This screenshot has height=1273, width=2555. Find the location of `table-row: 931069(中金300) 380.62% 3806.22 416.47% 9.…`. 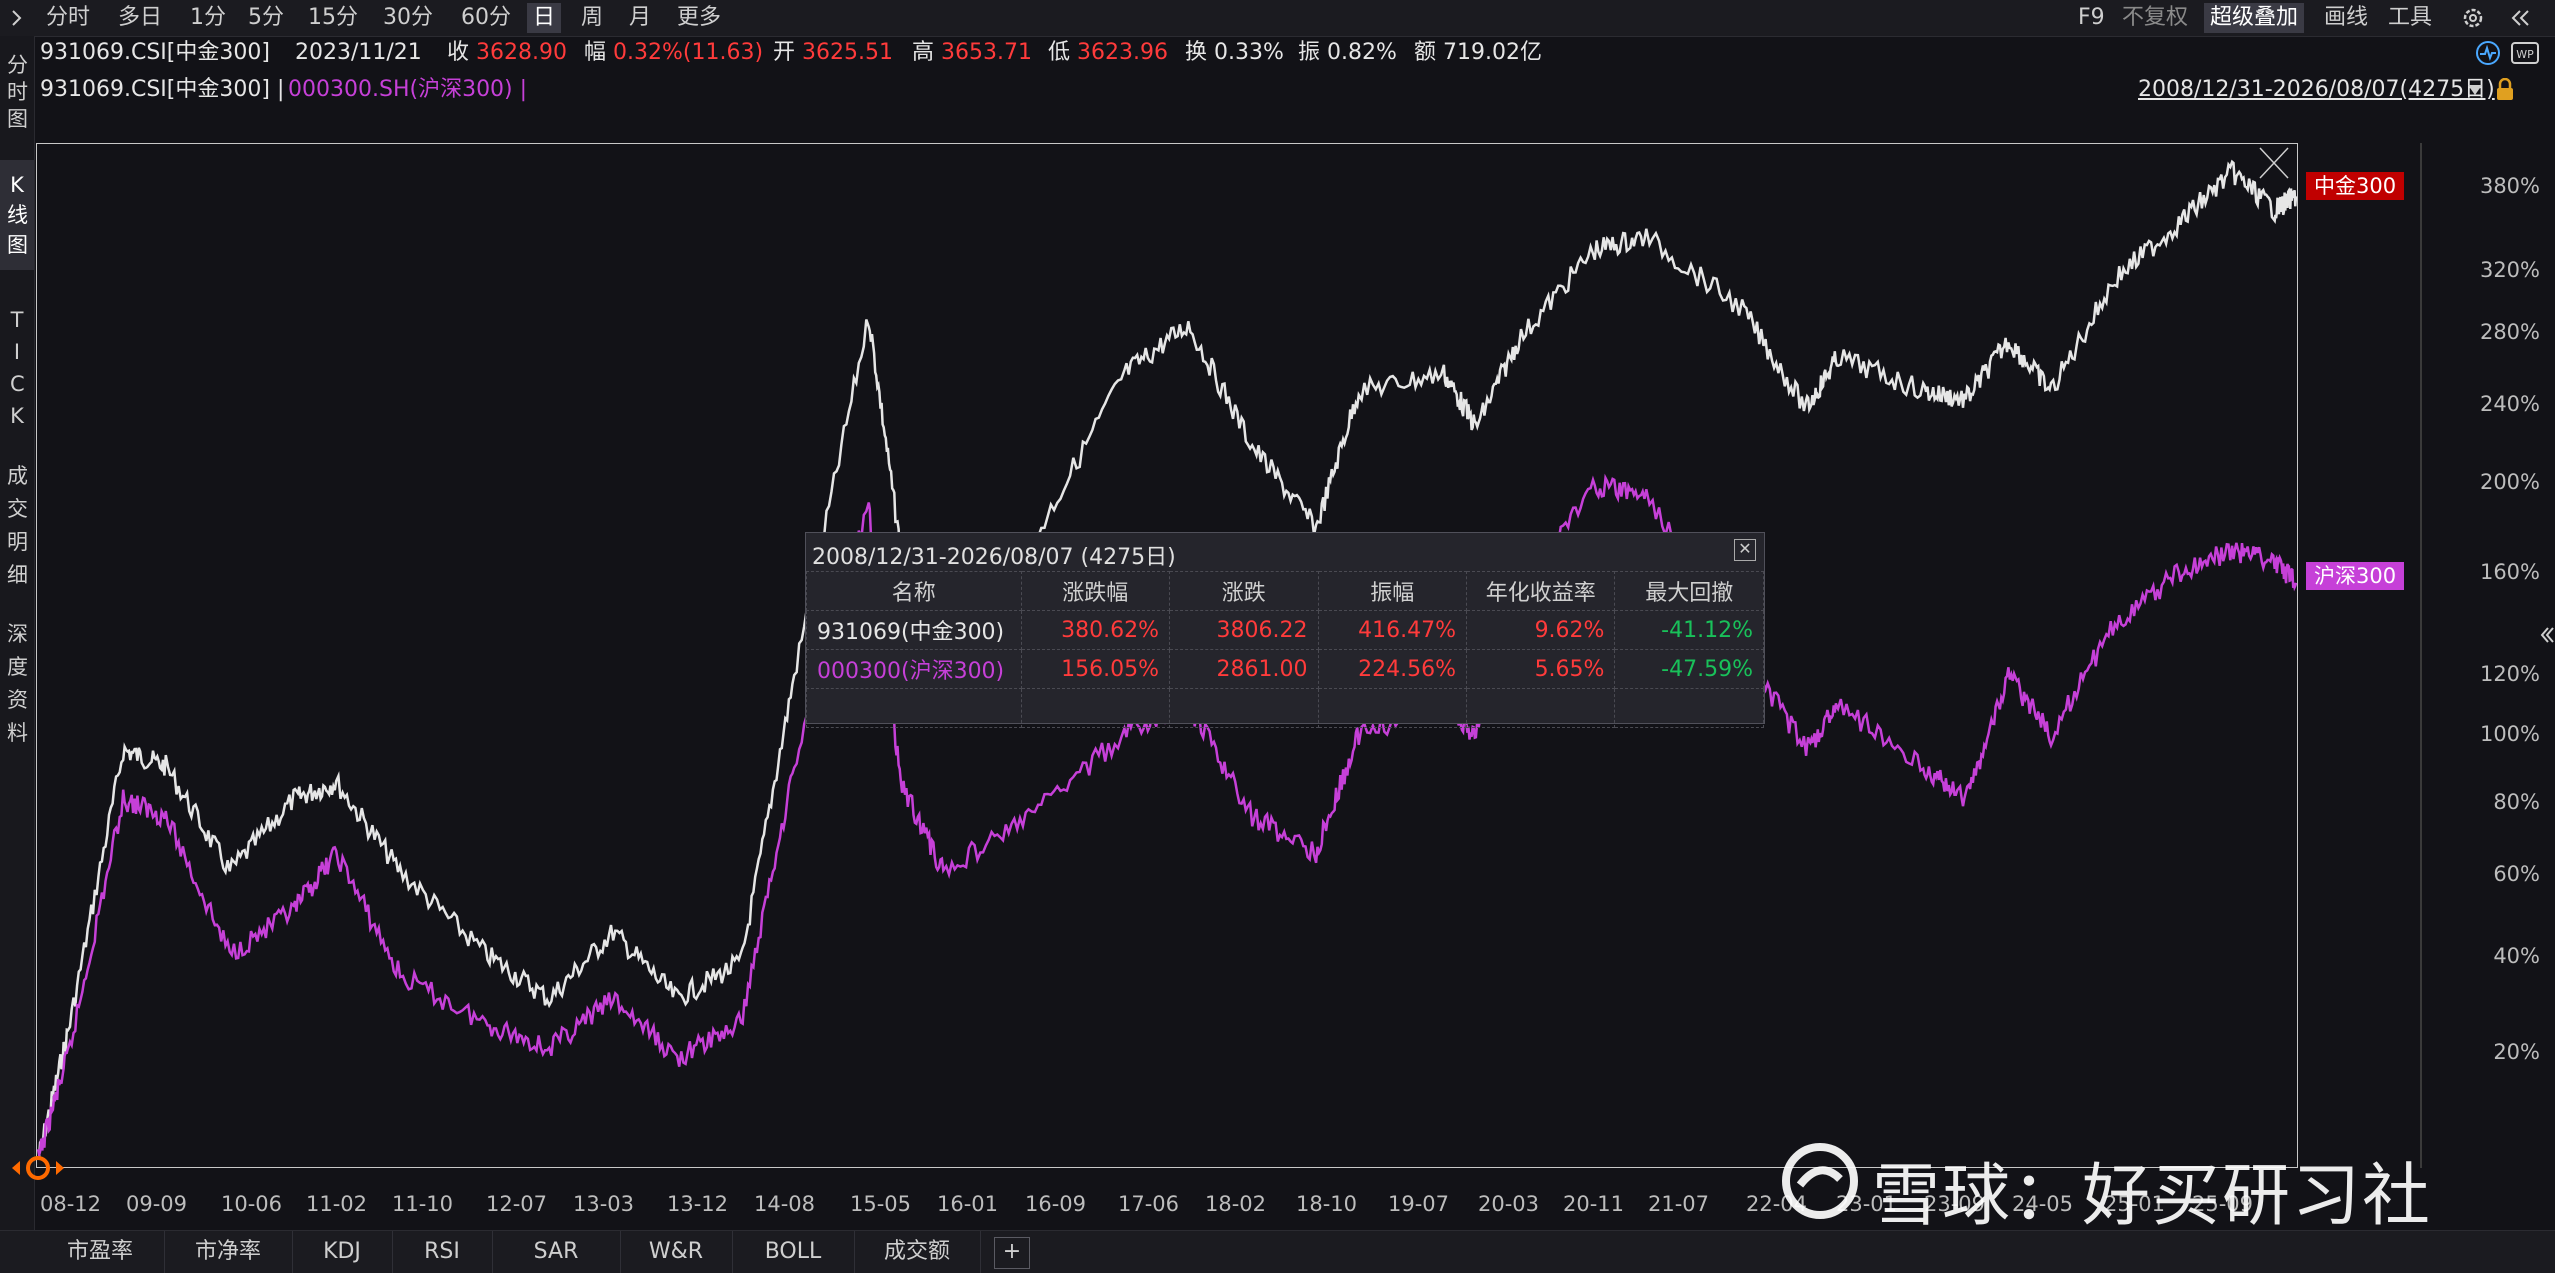

table-row: 931069(中金300) 380.62% 3806.22 416.47% 9.… is located at coordinates (1285, 630).